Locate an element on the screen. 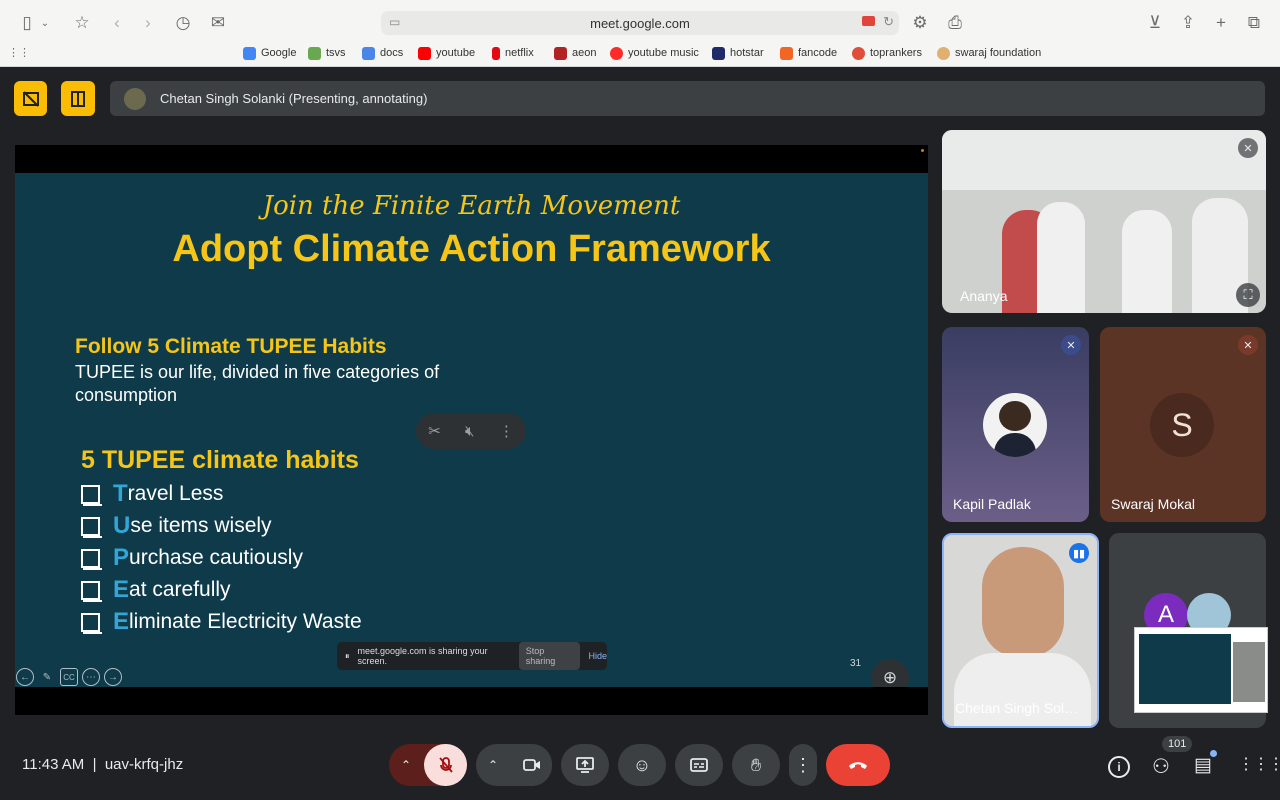 The height and width of the screenshot is (800, 1280). participant-tile-kapil: ✕ Kapil Padlak is located at coordinates (1015, 424).